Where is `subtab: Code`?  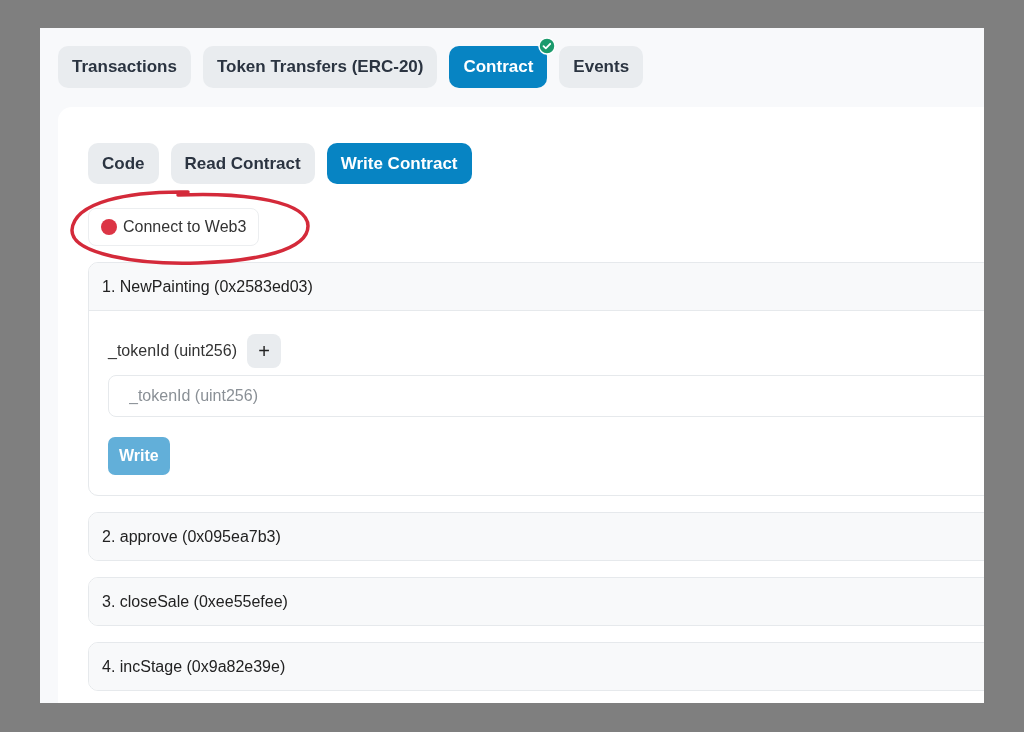
subtab: Code is located at coordinates (123, 163).